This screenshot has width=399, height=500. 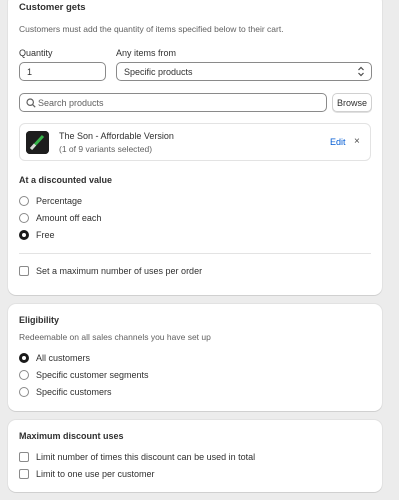 I want to click on max-uses-per-order-checkbox: Set a maximum number of uses per order, so click(x=110, y=271).